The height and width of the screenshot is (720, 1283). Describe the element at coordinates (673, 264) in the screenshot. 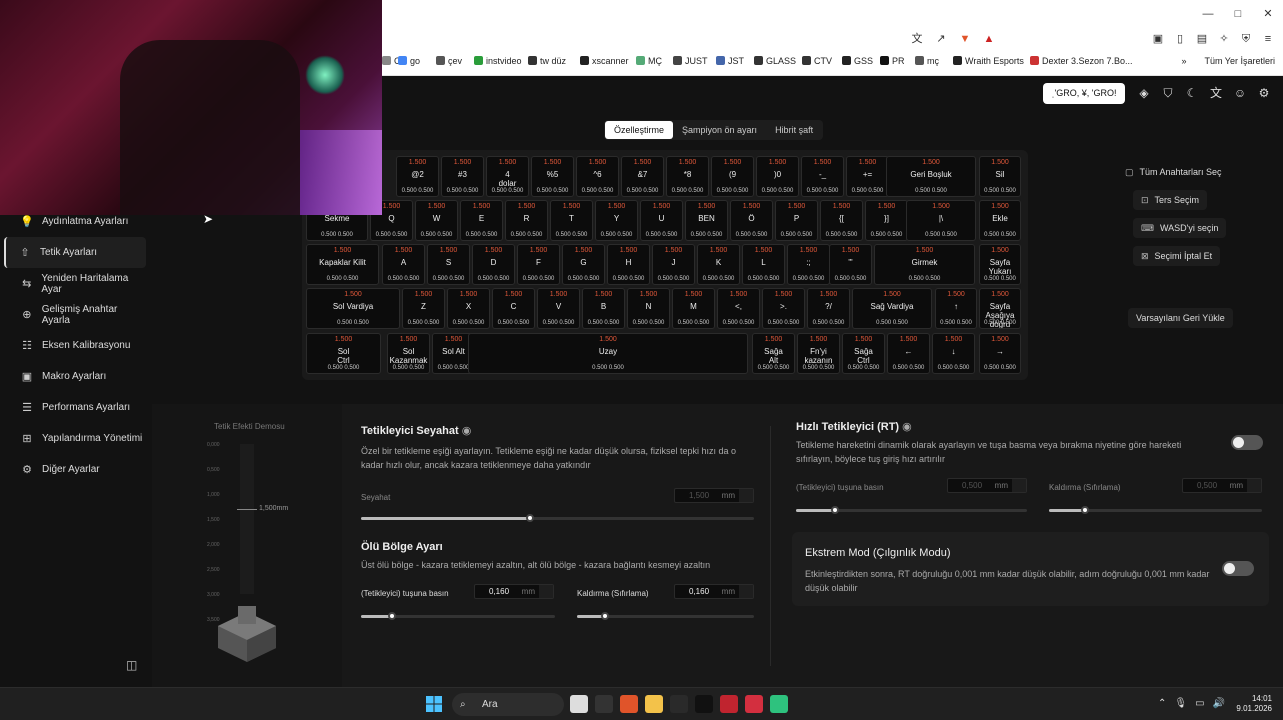

I see `keyboard-key: 1.500 J 0.500 0.500` at that location.